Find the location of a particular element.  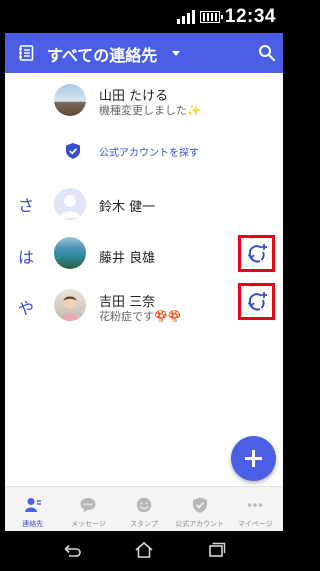

nav-item-stickers: スタンプ is located at coordinates (144, 509).